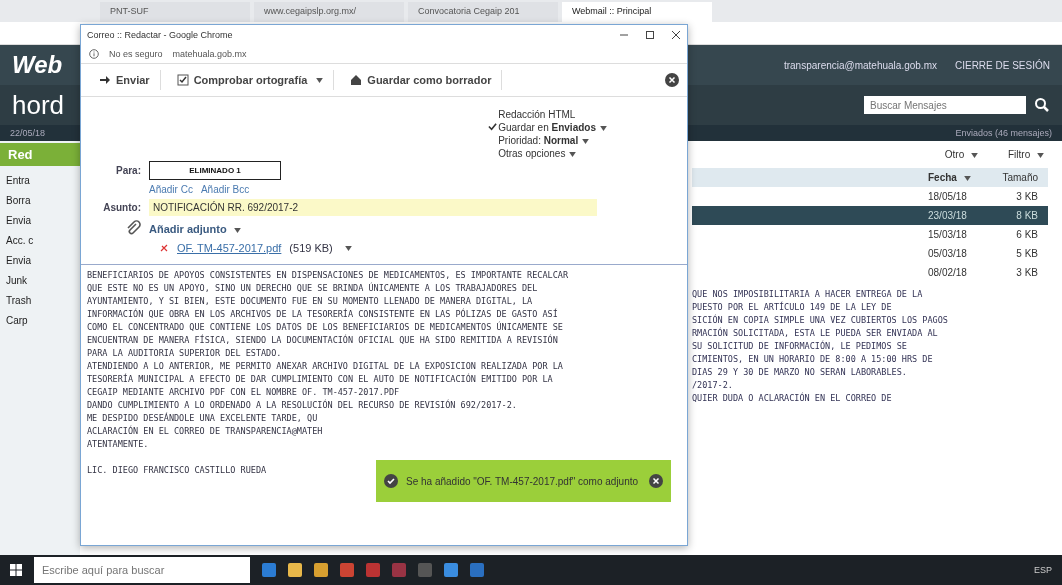 This screenshot has width=1062, height=585. Describe the element at coordinates (547, 140) in the screenshot. I see `compose-option: Prioridad: Normal` at that location.